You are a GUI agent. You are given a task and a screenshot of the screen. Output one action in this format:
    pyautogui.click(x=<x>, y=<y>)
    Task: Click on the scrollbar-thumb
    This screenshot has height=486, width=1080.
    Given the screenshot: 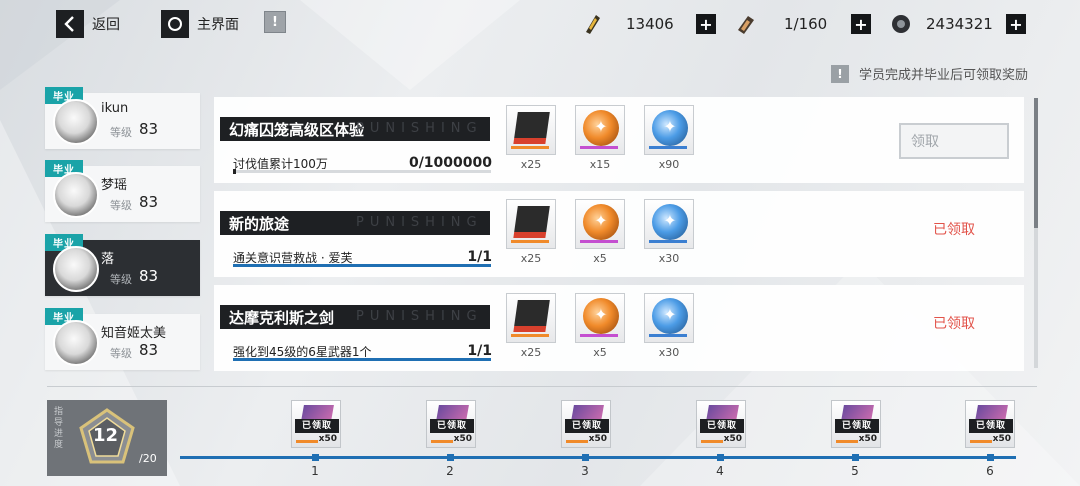 What is the action you would take?
    pyautogui.click(x=1036, y=163)
    